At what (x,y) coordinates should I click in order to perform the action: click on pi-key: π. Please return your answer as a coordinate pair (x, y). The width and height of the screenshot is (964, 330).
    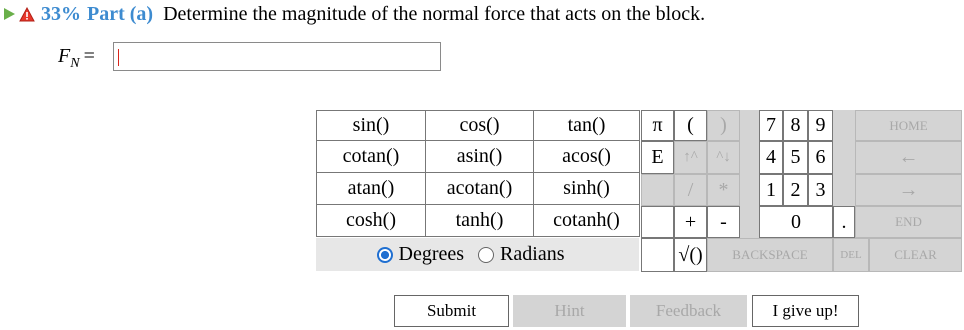
    Looking at the image, I should click on (657, 125).